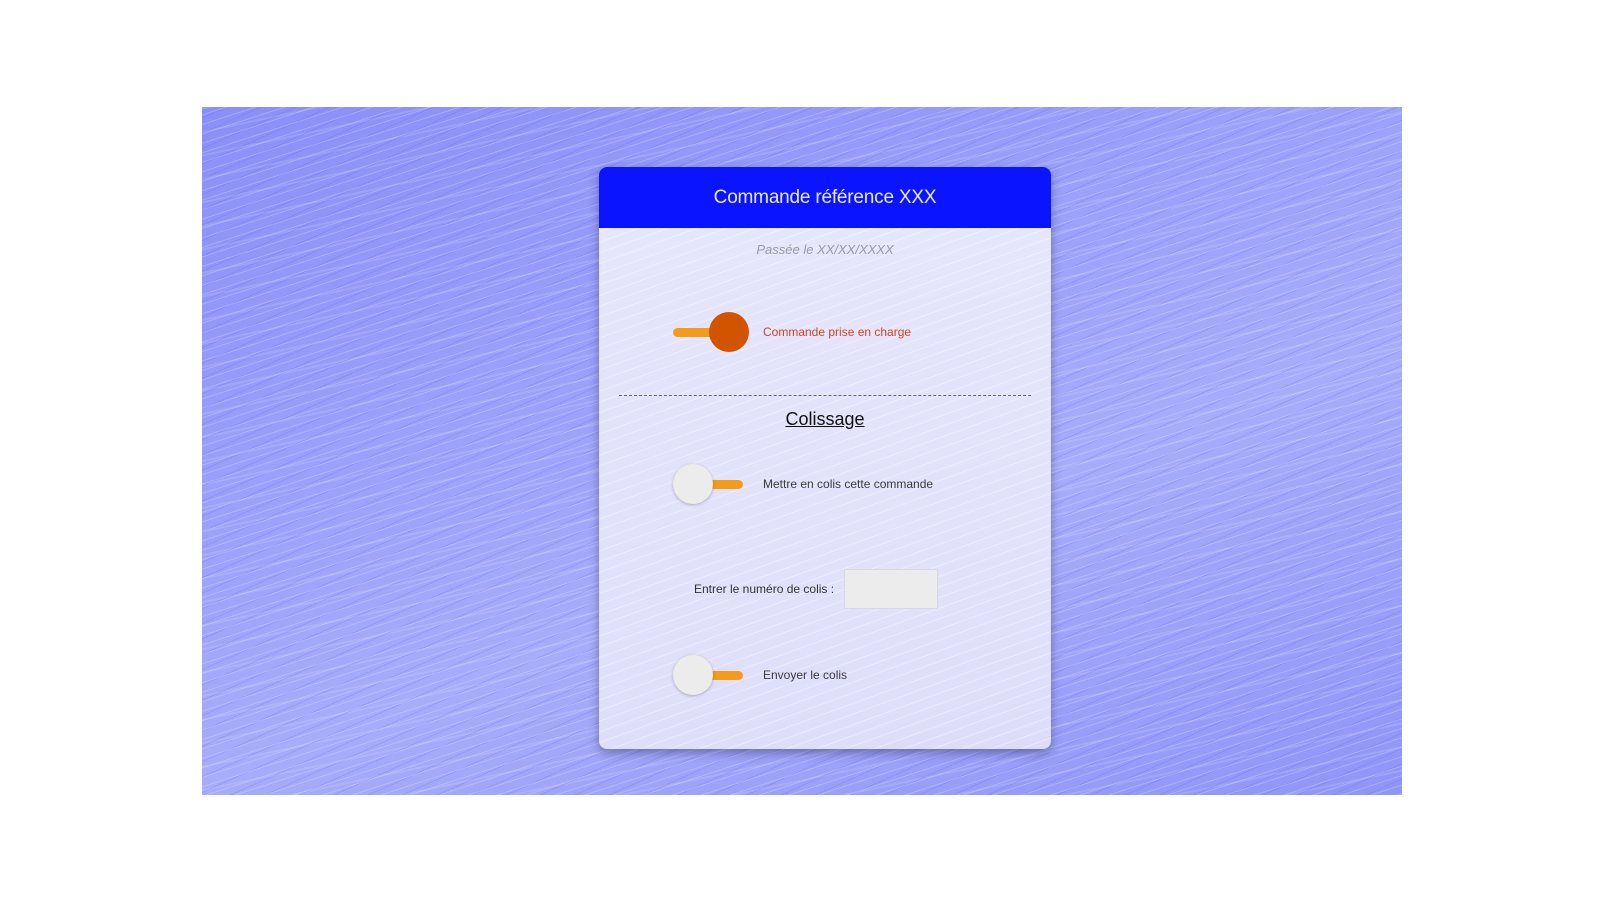  I want to click on packaging-section-title: Colissage, so click(825, 419).